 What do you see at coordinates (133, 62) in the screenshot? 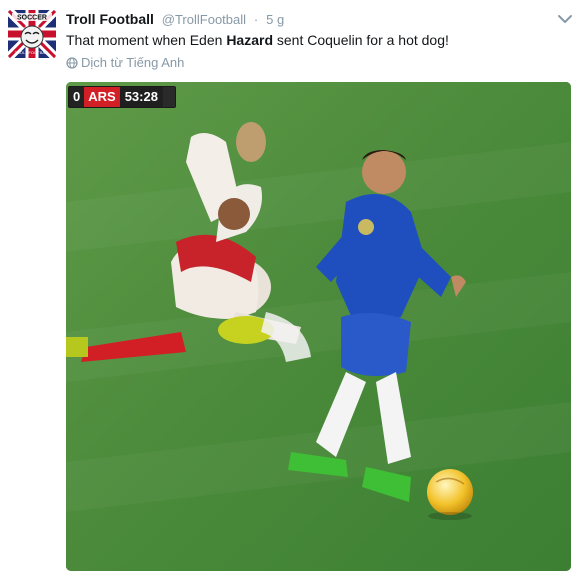
I see `translate-label: Dịch từ Tiếng Anh` at bounding box center [133, 62].